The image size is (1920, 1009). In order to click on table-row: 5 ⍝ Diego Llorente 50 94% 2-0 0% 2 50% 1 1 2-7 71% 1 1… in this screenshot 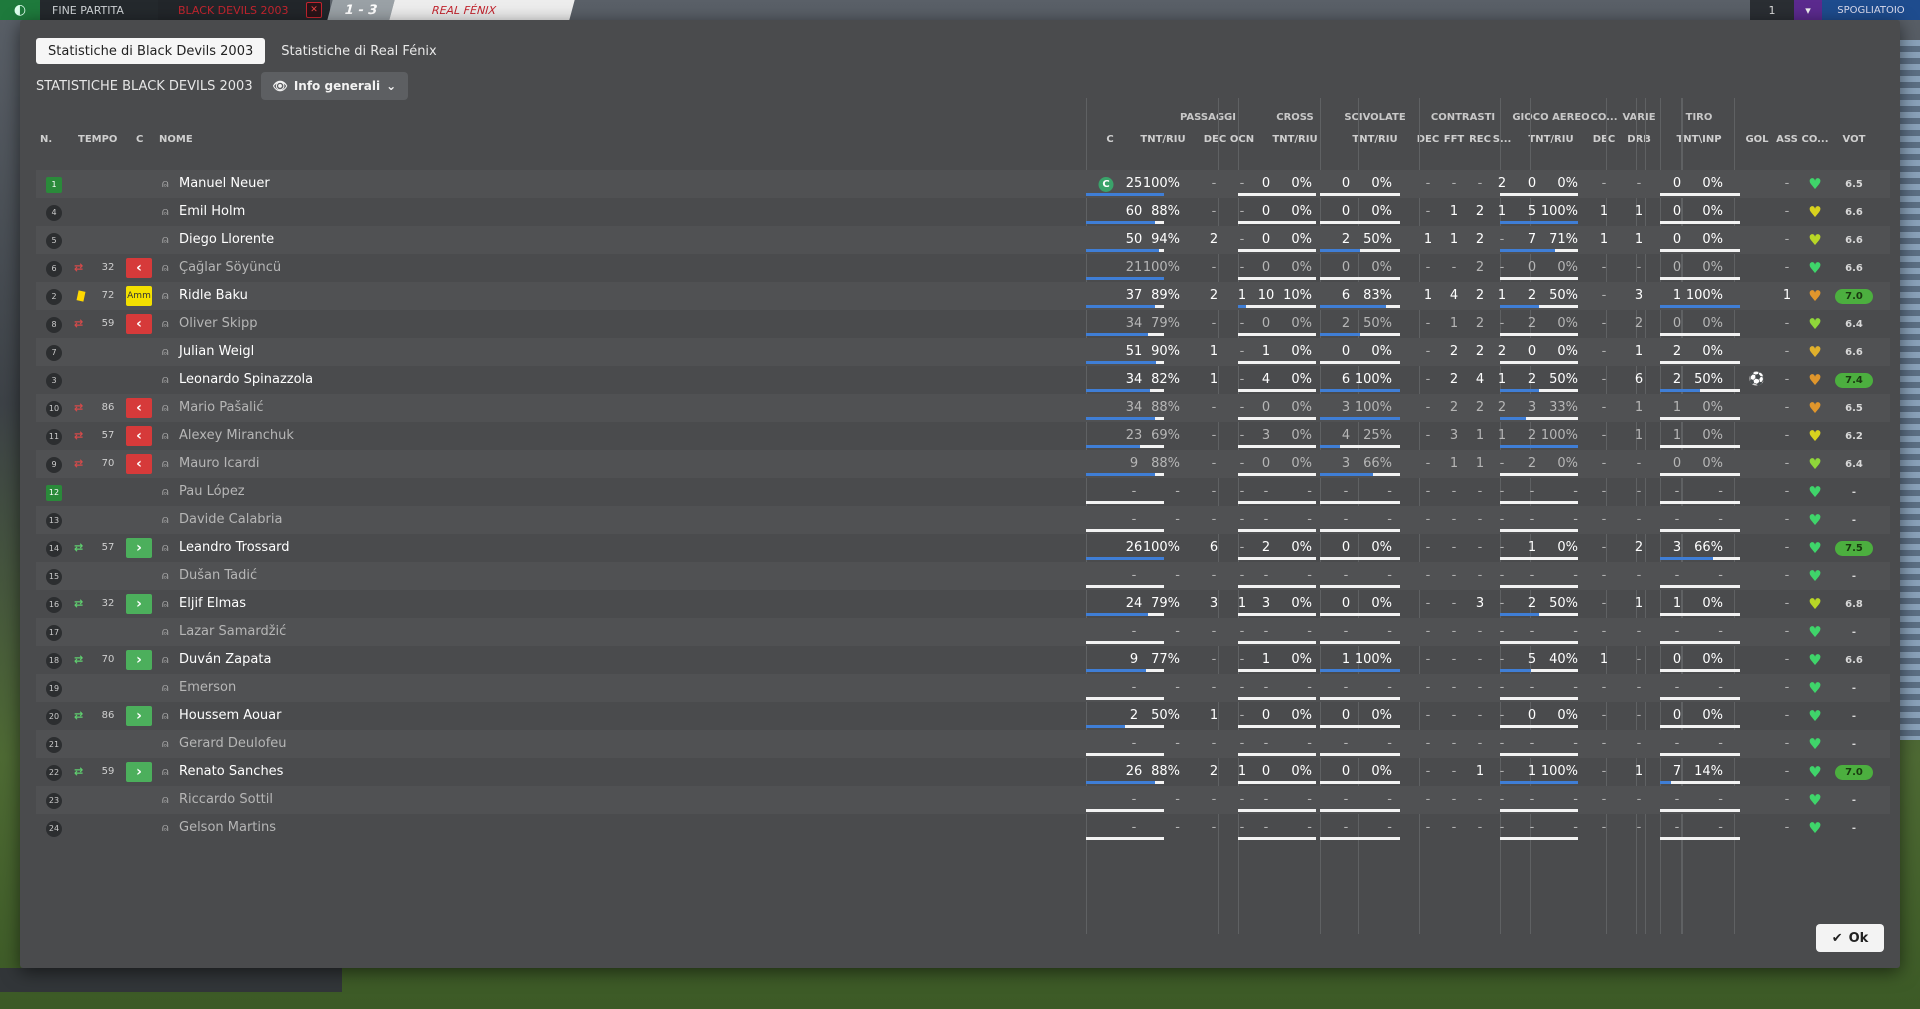, I will do `click(963, 240)`.